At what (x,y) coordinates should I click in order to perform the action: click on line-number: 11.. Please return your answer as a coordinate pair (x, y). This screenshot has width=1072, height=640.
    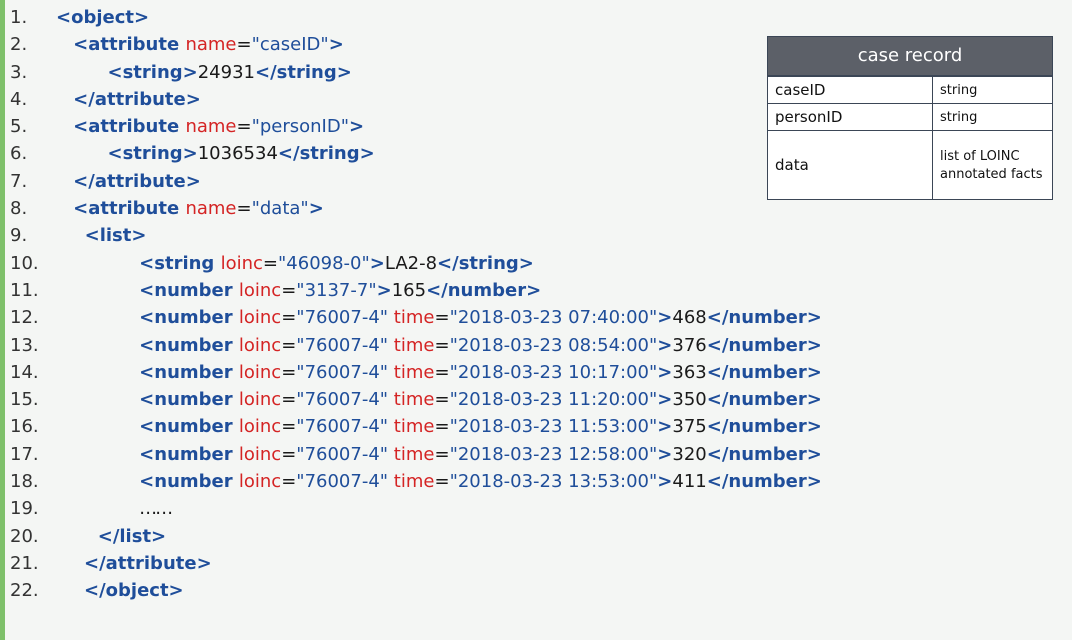
    Looking at the image, I should click on (24, 290).